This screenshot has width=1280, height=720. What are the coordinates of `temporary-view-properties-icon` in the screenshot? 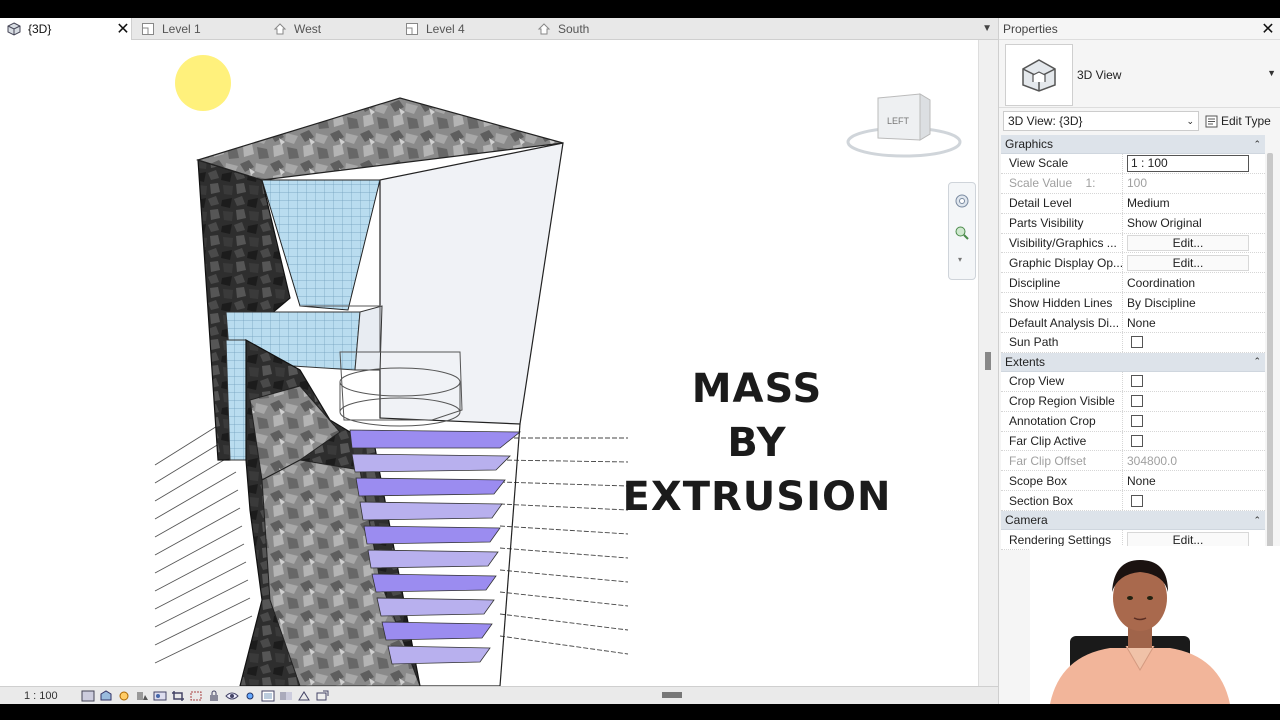 It's located at (267, 695).